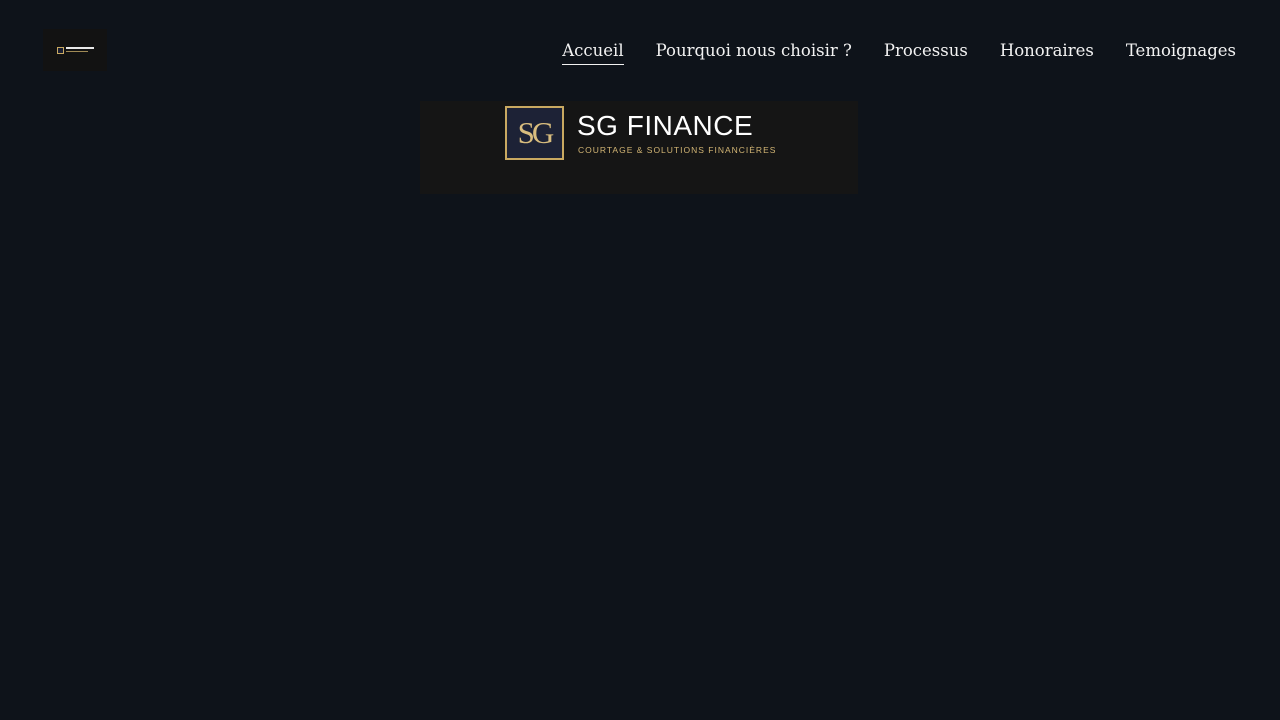 This screenshot has height=720, width=1280. What do you see at coordinates (677, 150) in the screenshot?
I see `brand-tagline: COURTAGE & SOLUTIONS FINANCIÈRES` at bounding box center [677, 150].